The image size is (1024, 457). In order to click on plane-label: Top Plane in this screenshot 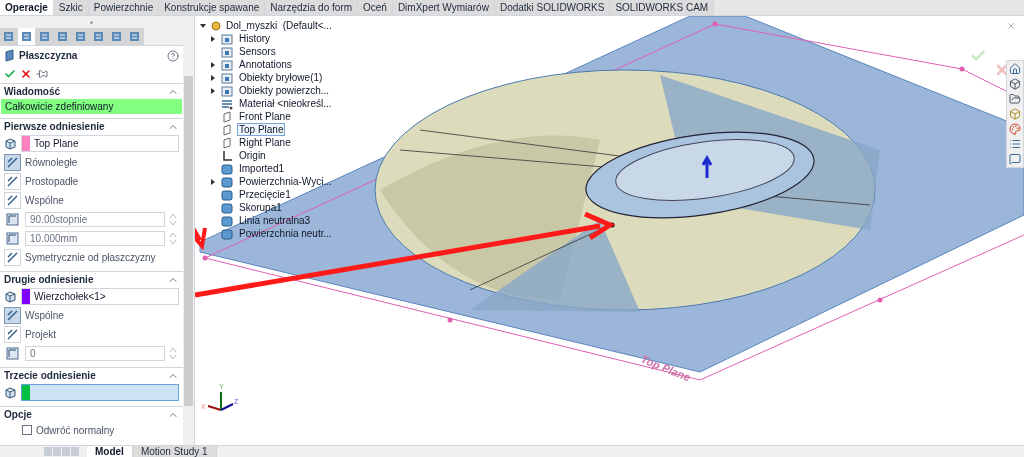, I will do `click(666, 368)`.